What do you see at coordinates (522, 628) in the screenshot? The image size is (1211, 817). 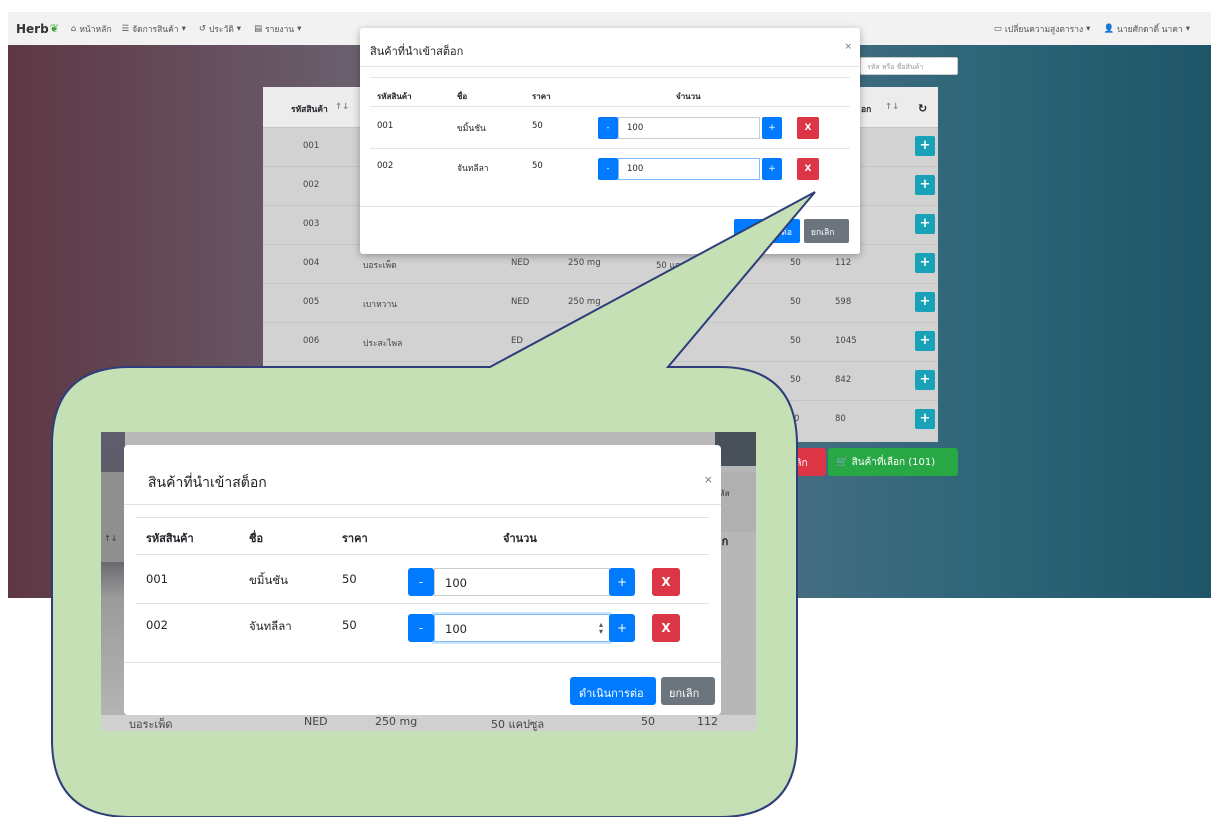 I see `qty-input-focused: 100 ▴ ▾` at bounding box center [522, 628].